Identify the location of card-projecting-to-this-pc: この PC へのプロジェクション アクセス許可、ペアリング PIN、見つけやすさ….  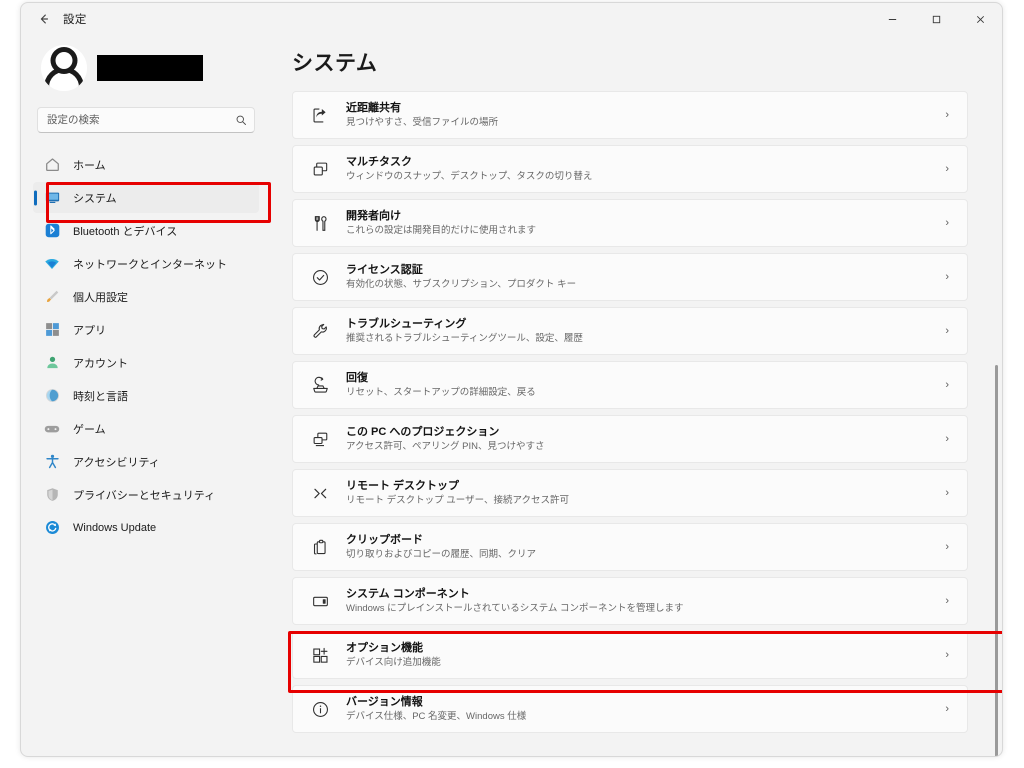
(630, 439).